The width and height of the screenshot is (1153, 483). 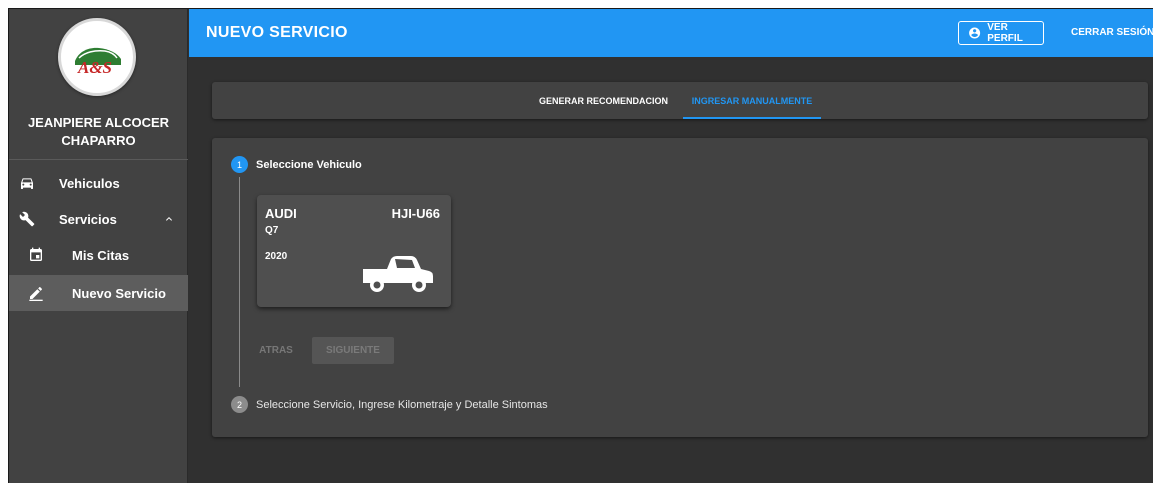 I want to click on vehicle-plate: HJI-U66, so click(x=415, y=213).